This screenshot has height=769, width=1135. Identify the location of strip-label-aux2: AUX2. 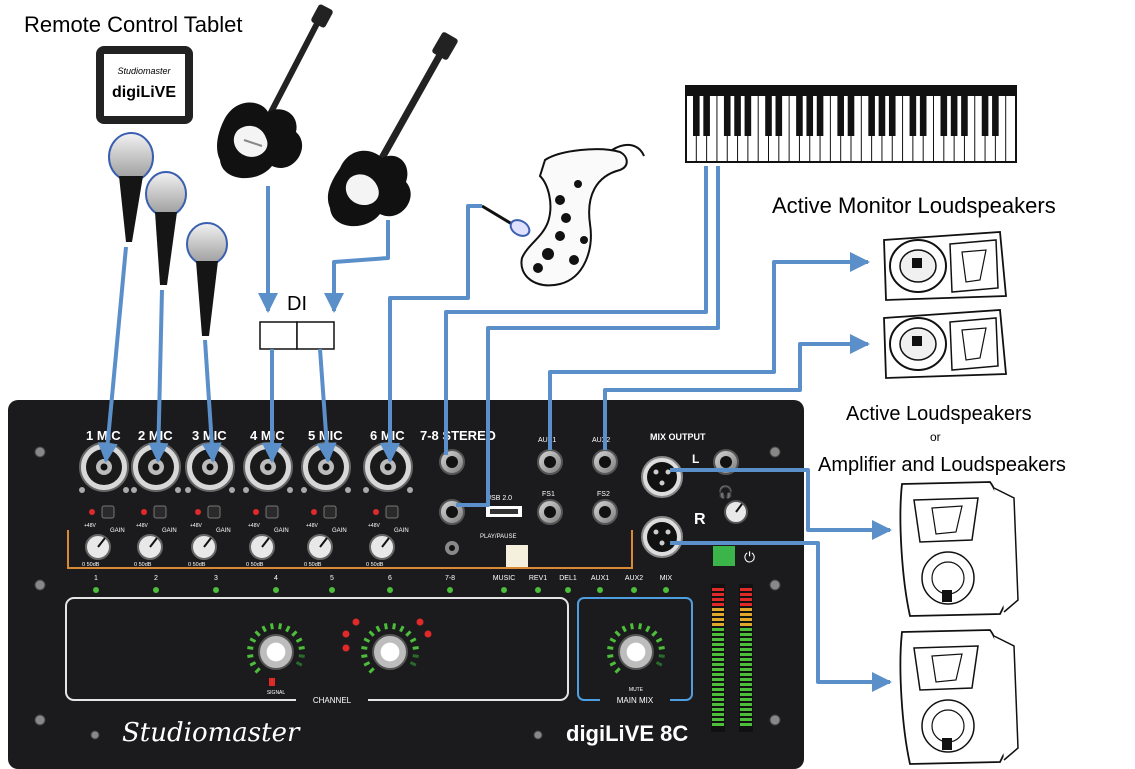
(634, 578).